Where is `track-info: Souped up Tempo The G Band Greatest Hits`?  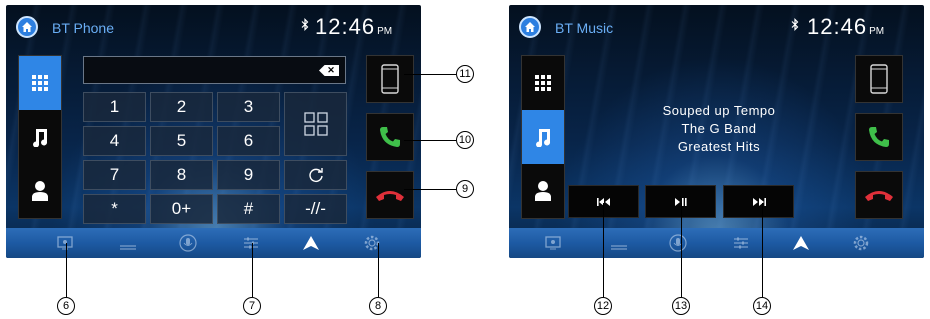 track-info: Souped up Tempo The G Band Greatest Hits is located at coordinates (719, 129).